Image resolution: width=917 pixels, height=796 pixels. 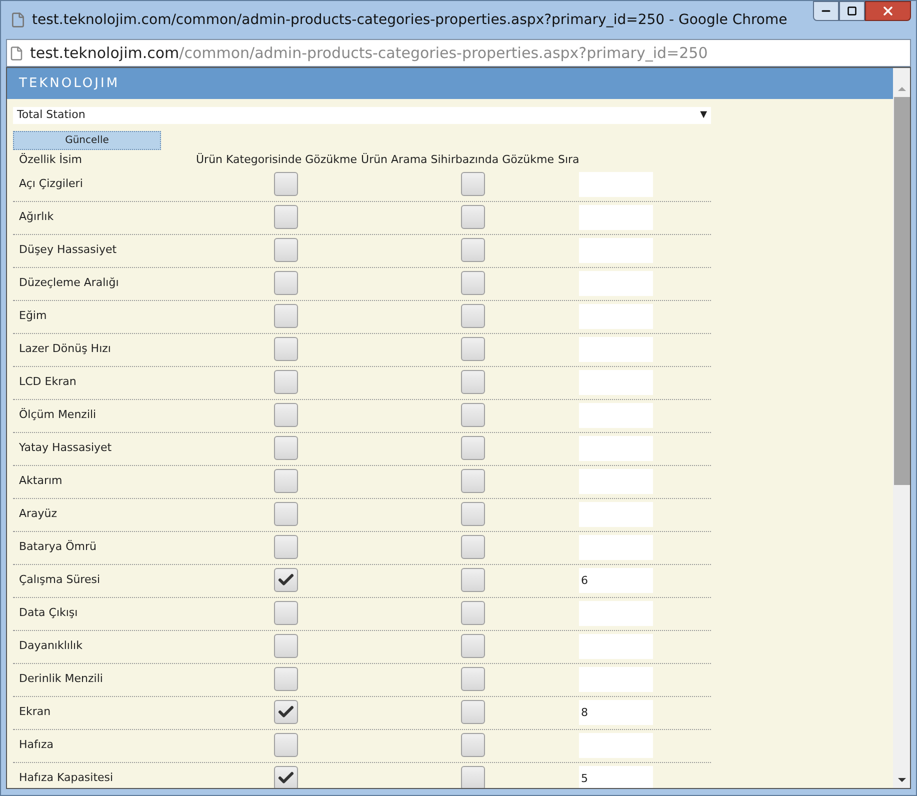 I want to click on property-name: Yatay Hassasiyet, so click(x=66, y=448).